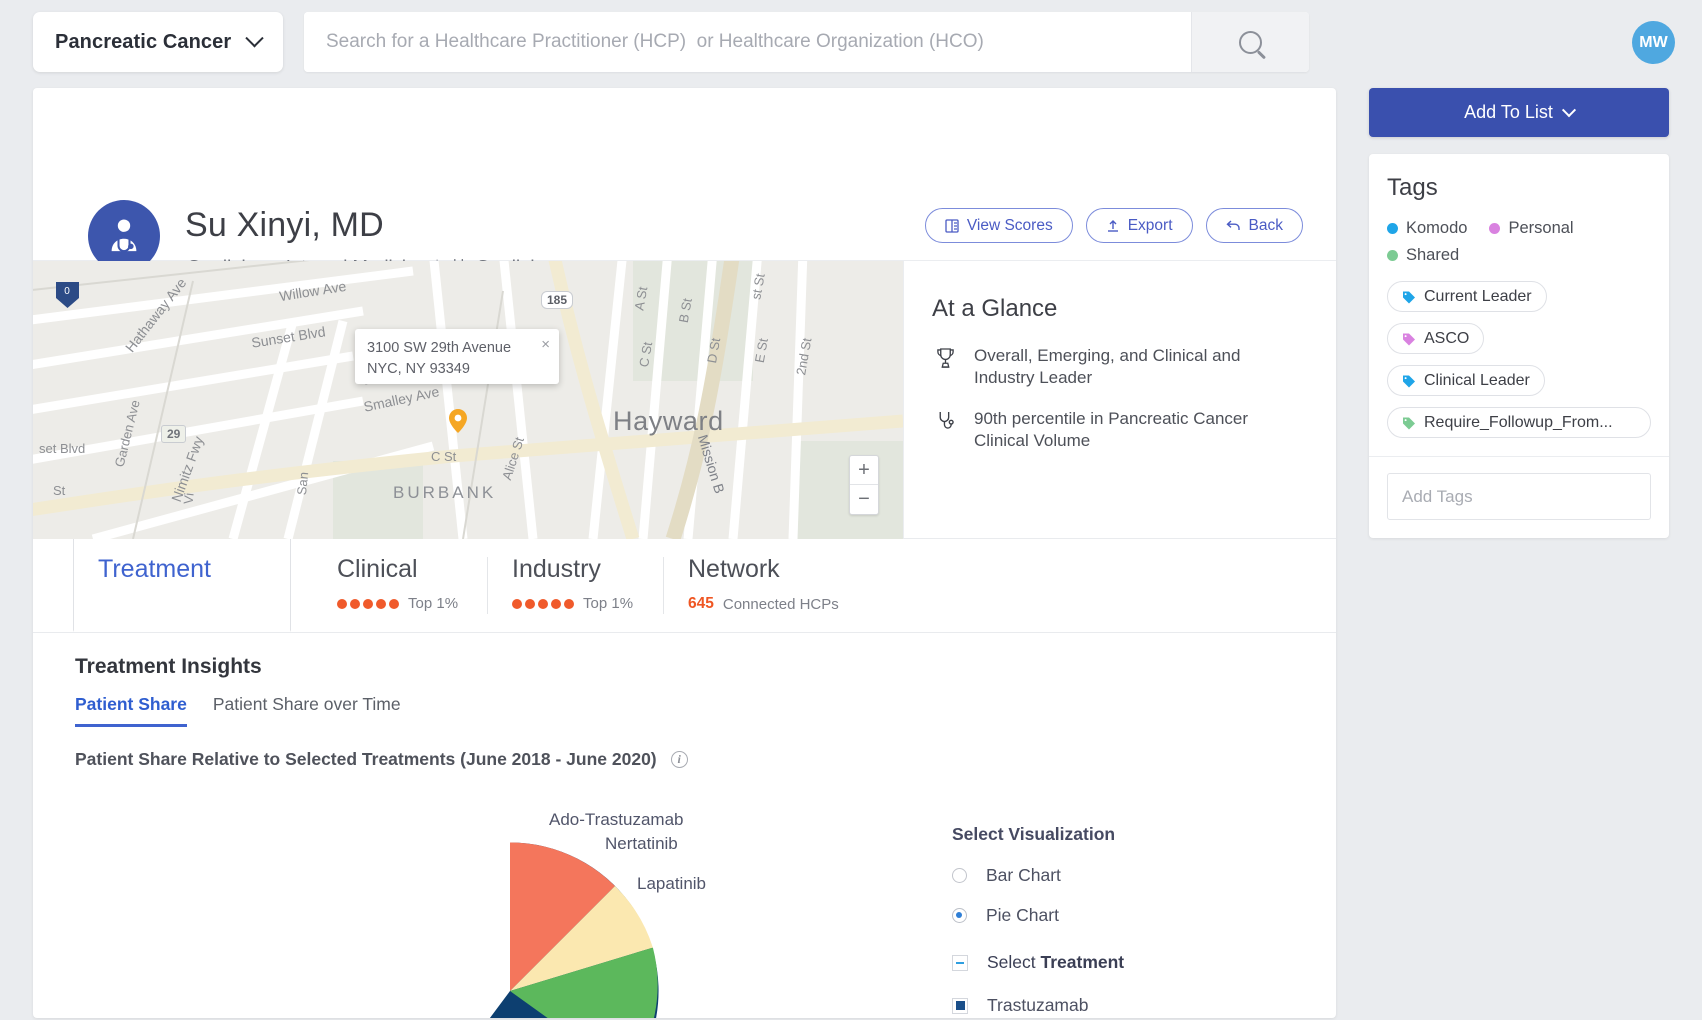  Describe the element at coordinates (684, 710) in the screenshot. I see `insights-subtabs: Patient Share Patient Share over Time` at that location.